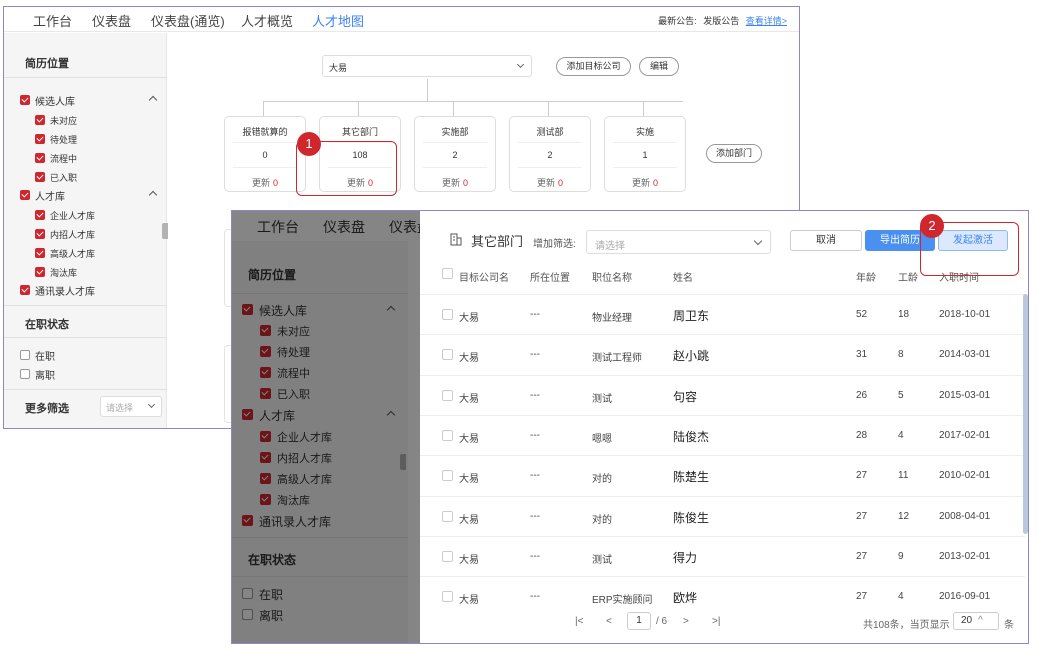  Describe the element at coordinates (691, 517) in the screenshot. I see `cell-name: 陈俊生` at that location.